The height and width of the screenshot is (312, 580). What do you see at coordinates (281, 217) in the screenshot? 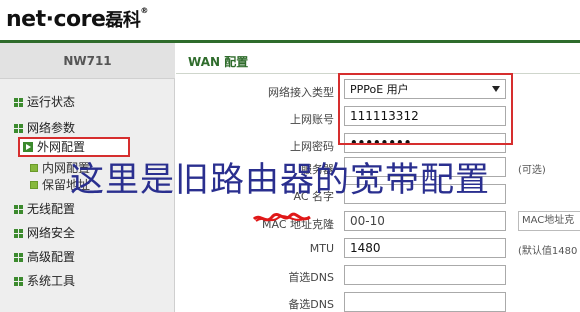
I see `redaction-scribble` at bounding box center [281, 217].